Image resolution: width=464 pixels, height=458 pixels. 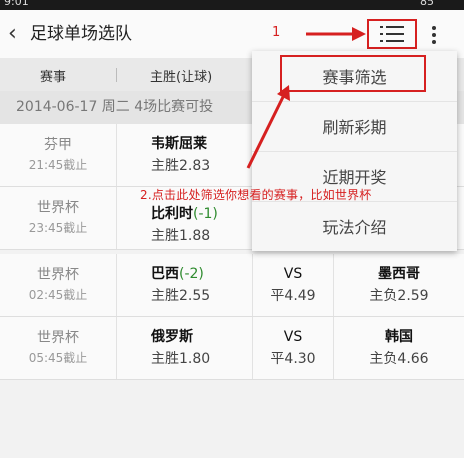 I want to click on draw-odds: 平4.49, so click(x=293, y=296).